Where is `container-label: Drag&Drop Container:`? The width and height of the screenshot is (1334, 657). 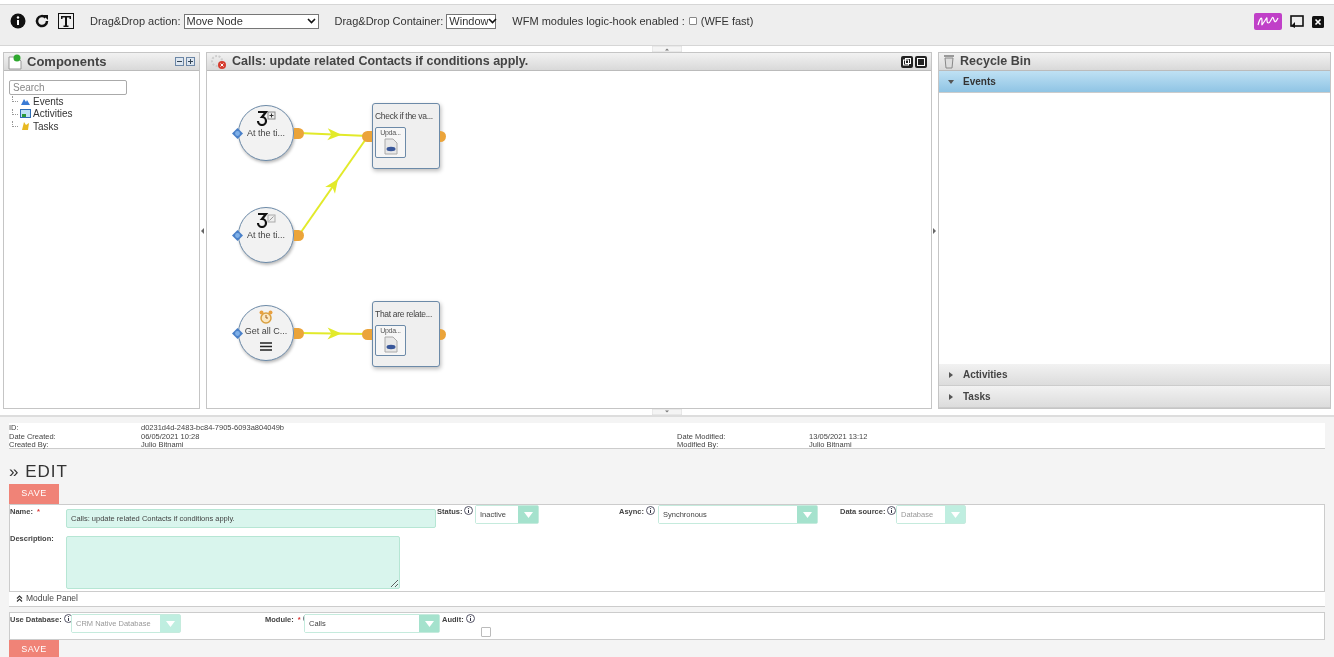 container-label: Drag&Drop Container: is located at coordinates (389, 21).